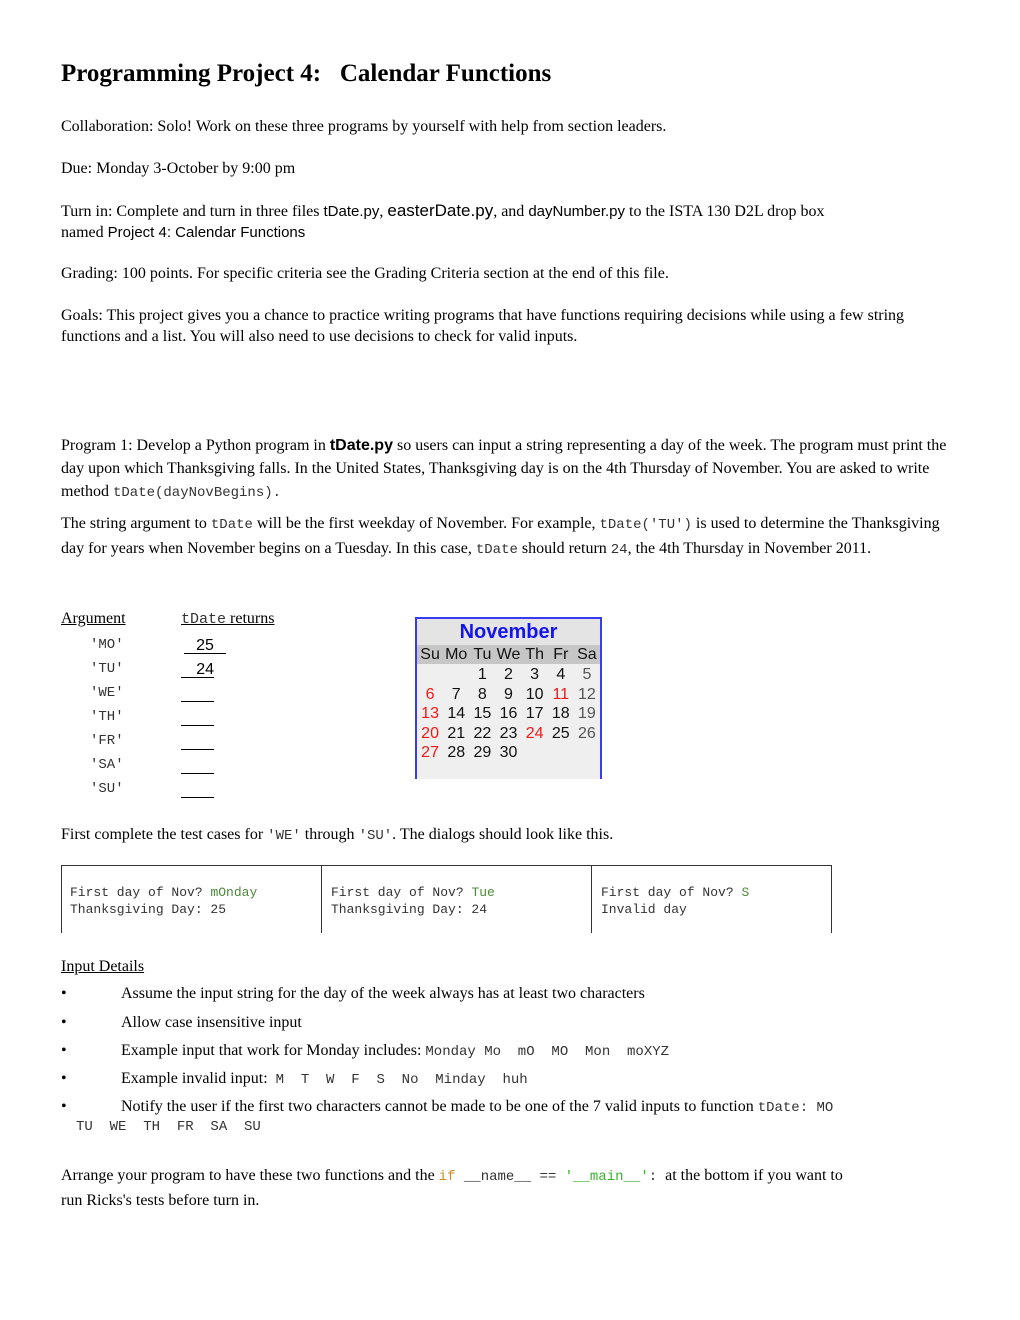  Describe the element at coordinates (375, 836) in the screenshot. I see `code-su: 'SU'` at that location.